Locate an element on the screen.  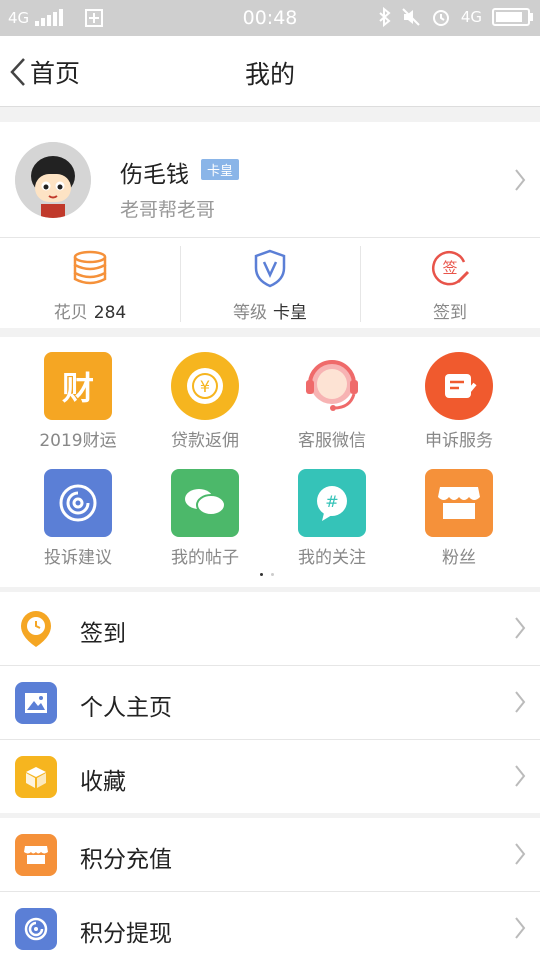
menu-item-label: 签到 is located at coordinates (103, 634).